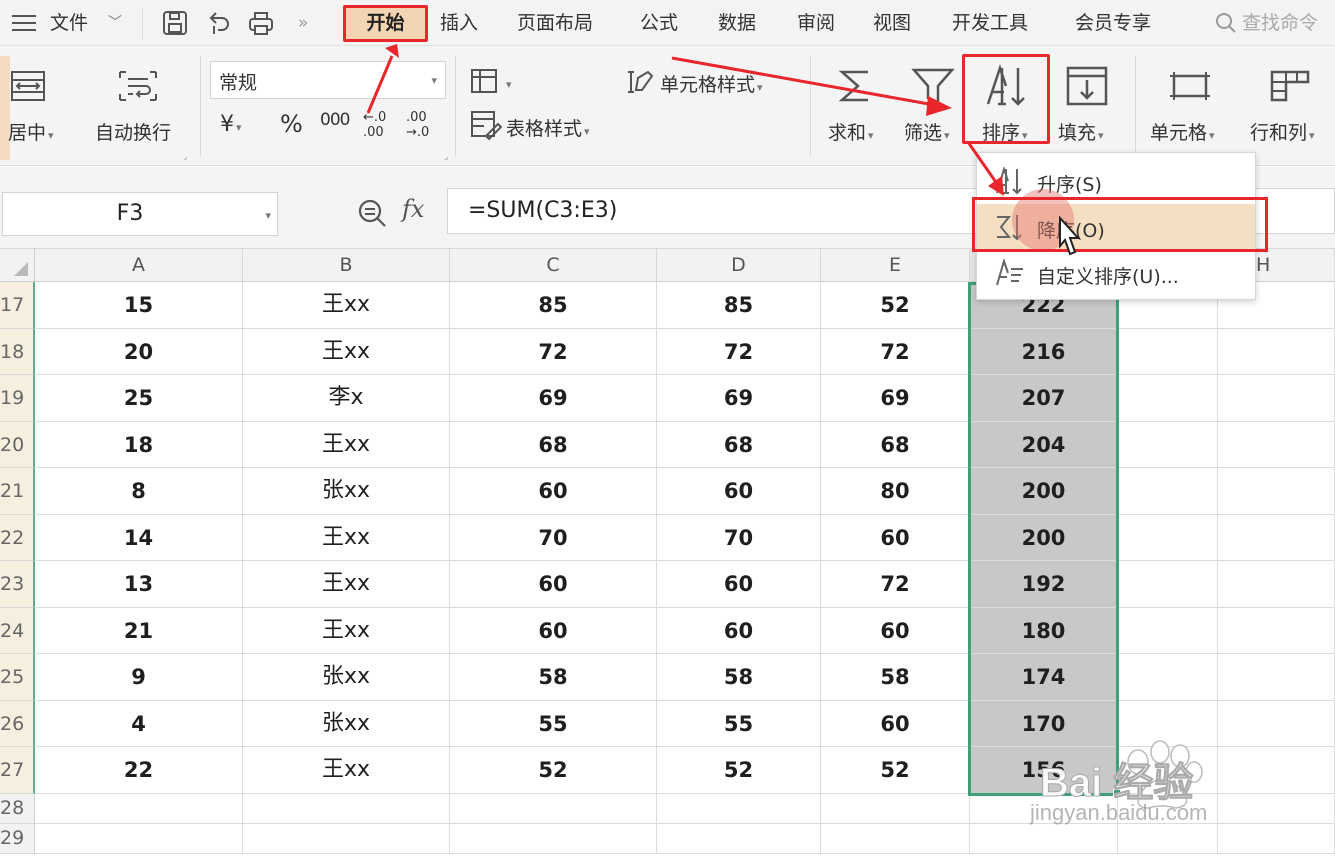  What do you see at coordinates (346, 398) in the screenshot?
I see `table-cell: 李x` at bounding box center [346, 398].